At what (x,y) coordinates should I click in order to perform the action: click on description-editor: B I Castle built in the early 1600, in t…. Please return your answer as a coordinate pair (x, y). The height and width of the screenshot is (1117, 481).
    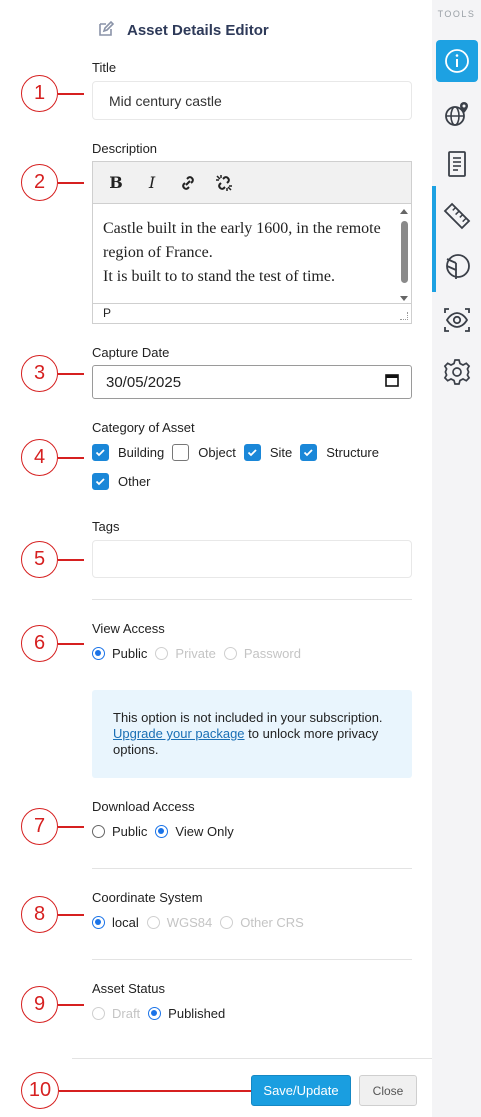
    Looking at the image, I should click on (252, 242).